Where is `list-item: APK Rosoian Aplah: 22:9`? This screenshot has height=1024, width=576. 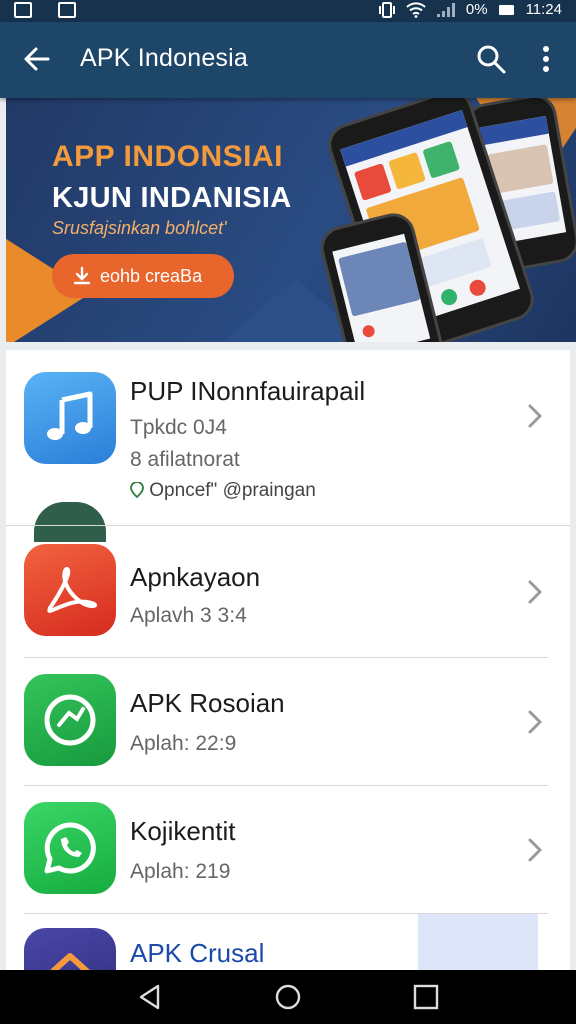
list-item: APK Rosoian Aplah: 22:9 is located at coordinates (288, 722).